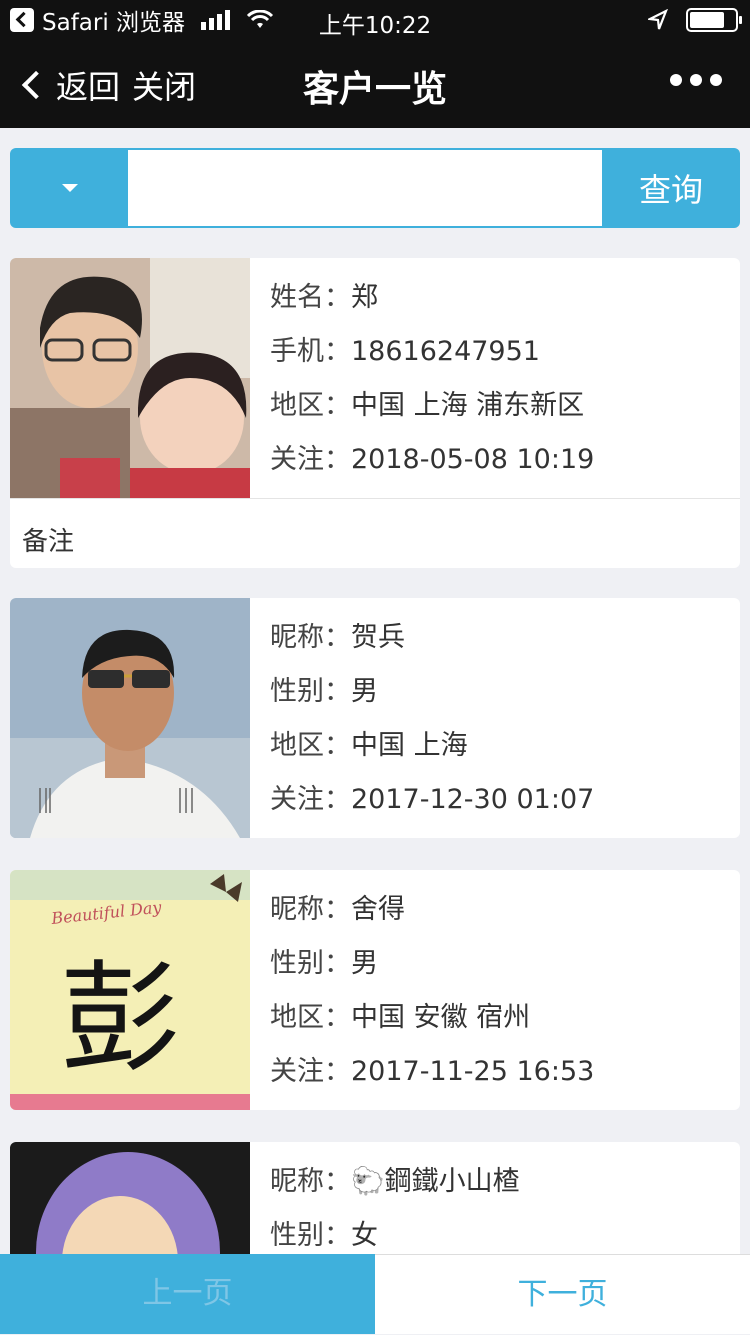  Describe the element at coordinates (369, 745) in the screenshot. I see `info-row-region: 地区：中国 上海` at that location.